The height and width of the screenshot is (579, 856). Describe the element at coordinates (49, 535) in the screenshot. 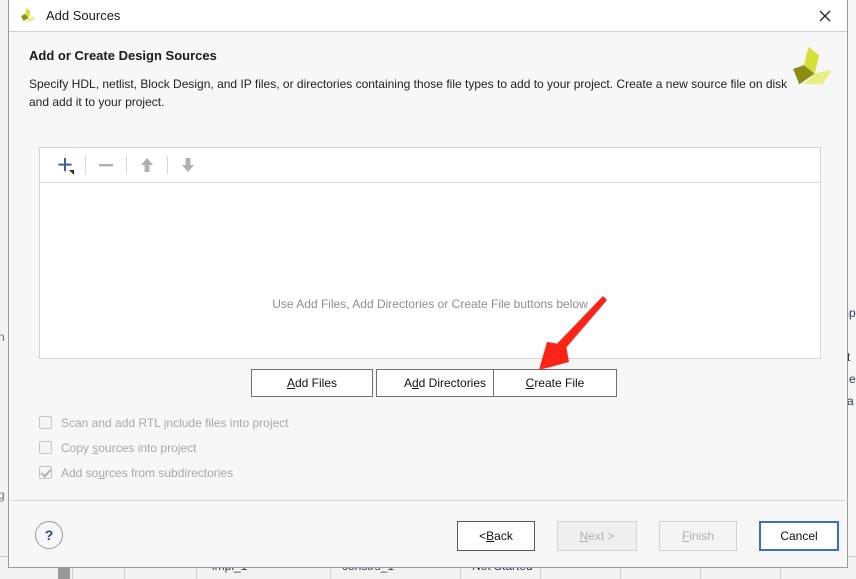

I see `help-button: ?` at that location.